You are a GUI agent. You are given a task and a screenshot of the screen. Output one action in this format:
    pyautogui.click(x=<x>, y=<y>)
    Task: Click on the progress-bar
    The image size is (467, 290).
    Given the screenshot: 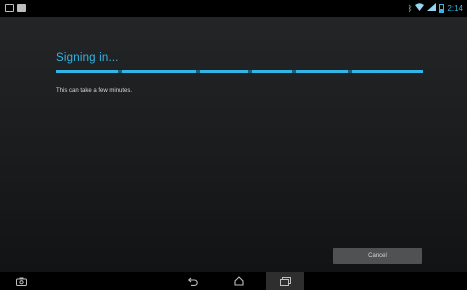 What is the action you would take?
    pyautogui.click(x=239, y=71)
    